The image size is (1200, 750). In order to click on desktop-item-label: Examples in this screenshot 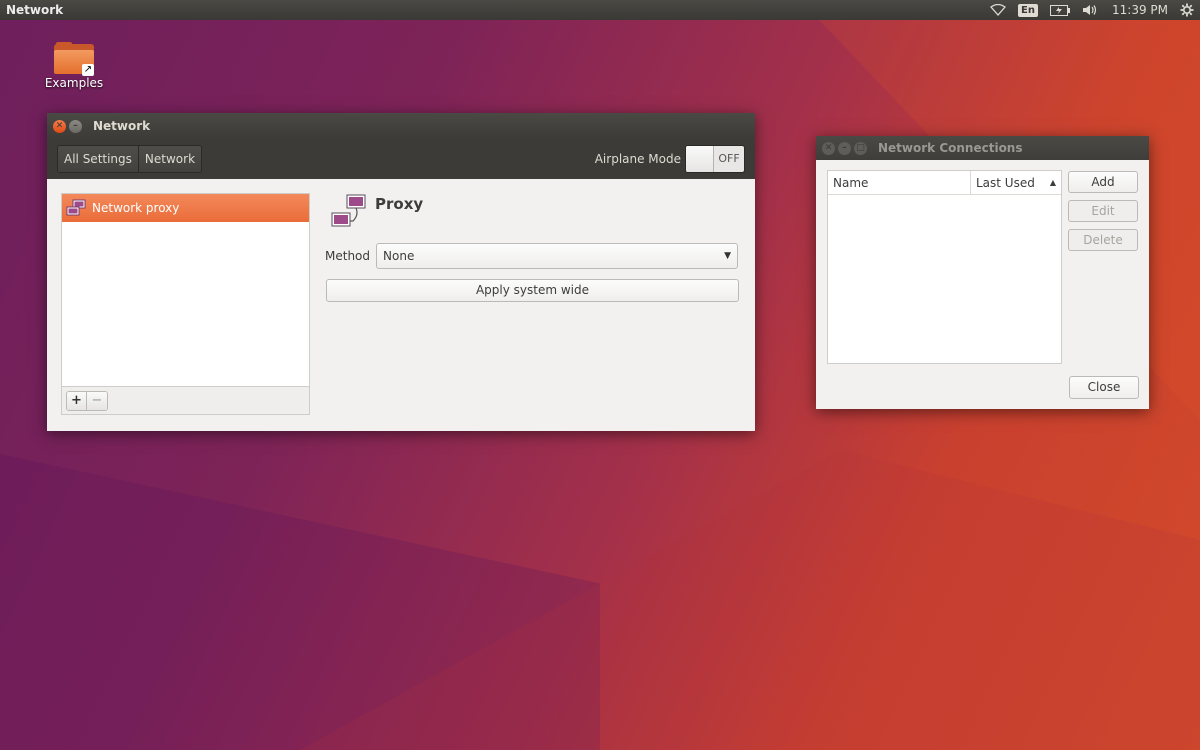, I will do `click(74, 83)`.